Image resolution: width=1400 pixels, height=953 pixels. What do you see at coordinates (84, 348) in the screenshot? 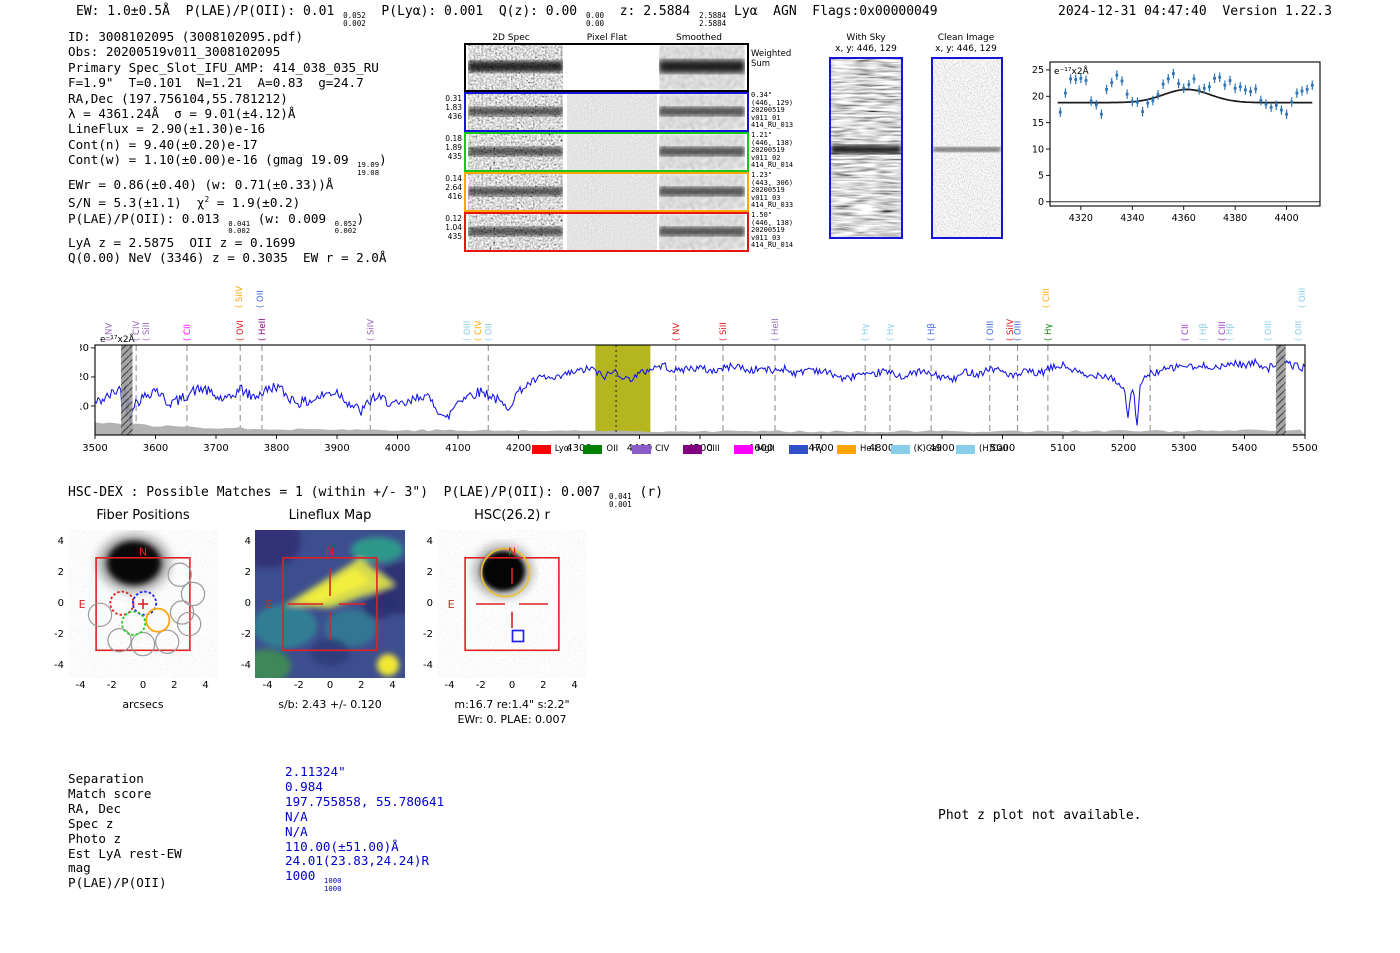
I see `svg-text: 30` at bounding box center [84, 348].